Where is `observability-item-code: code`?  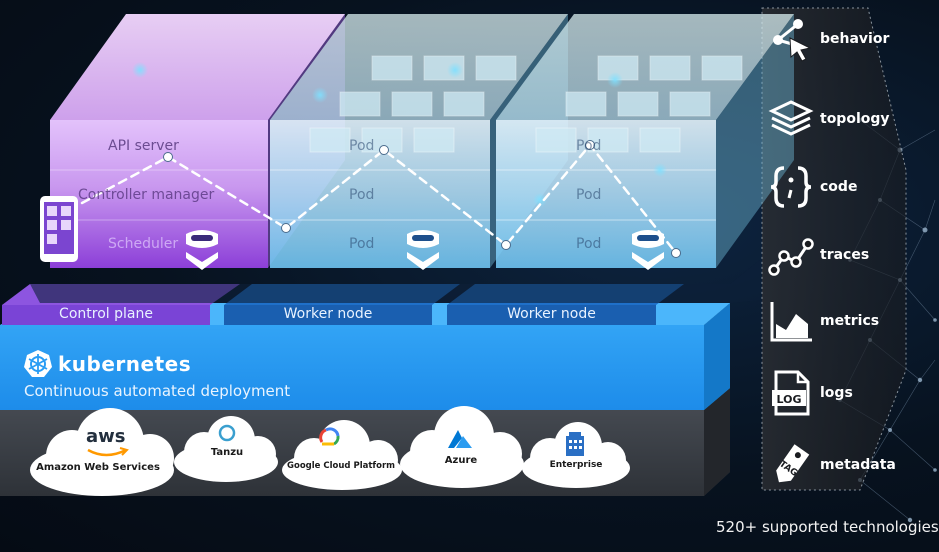 observability-item-code: code is located at coordinates (848, 187).